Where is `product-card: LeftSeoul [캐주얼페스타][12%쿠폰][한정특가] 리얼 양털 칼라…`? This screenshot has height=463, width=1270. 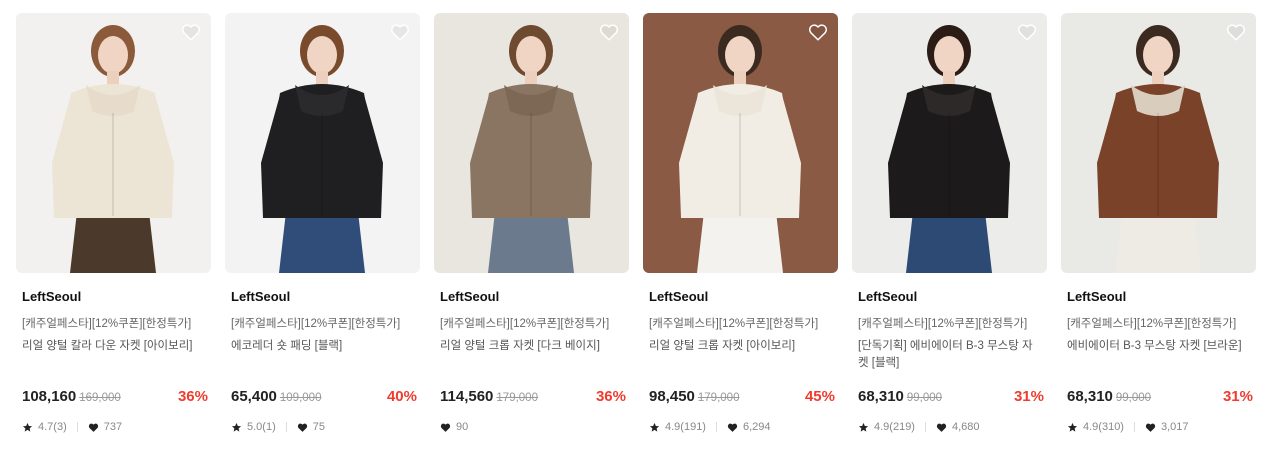
product-card: LeftSeoul [캐주얼페스타][12%쿠폰][한정특가] 리얼 양털 칼라… is located at coordinates (113, 233).